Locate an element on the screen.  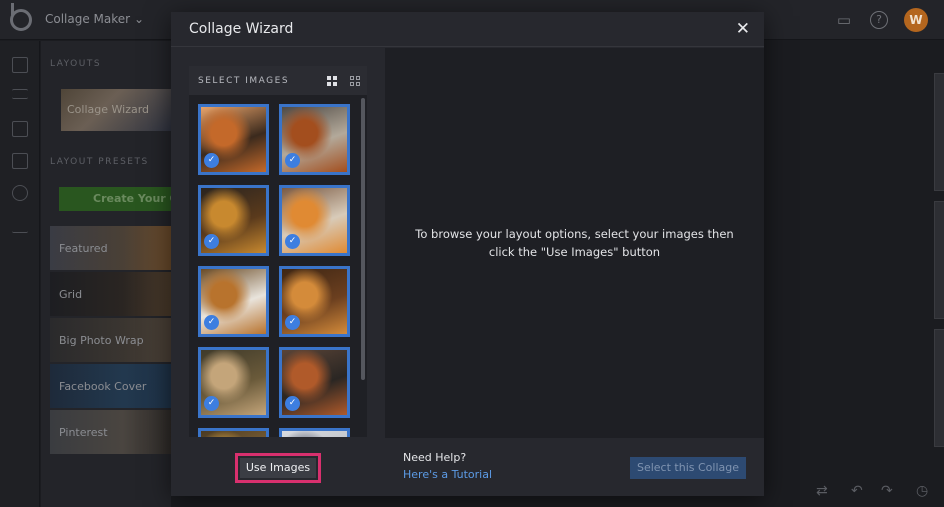
image-thumbnail-grid: ✓ ✓ ✓ ✓ ✓ ✓ ✓ ✓ is located at coordinates (274, 270).